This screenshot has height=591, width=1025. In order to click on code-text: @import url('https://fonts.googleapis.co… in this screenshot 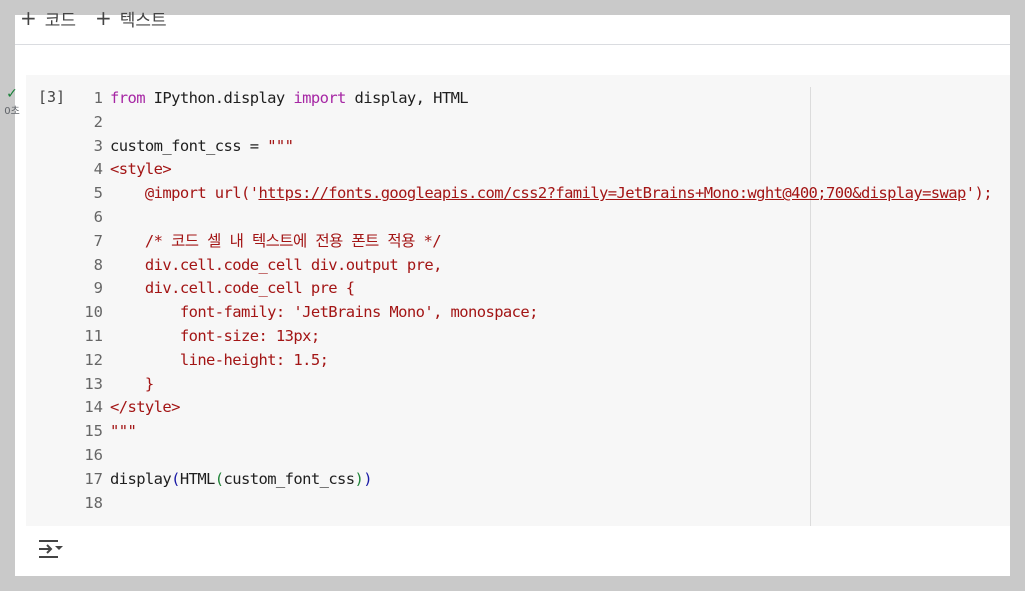, I will do `click(551, 194)`.